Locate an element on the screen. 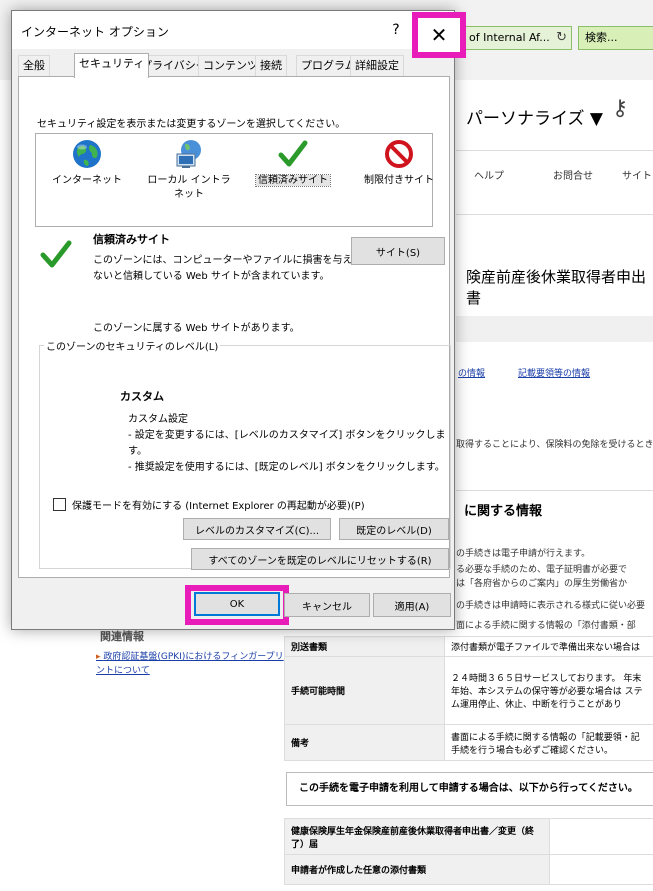 Image resolution: width=653 pixels, height=891 pixels. zone-trusted-sites: 信頼済みサイト is located at coordinates (293, 163).